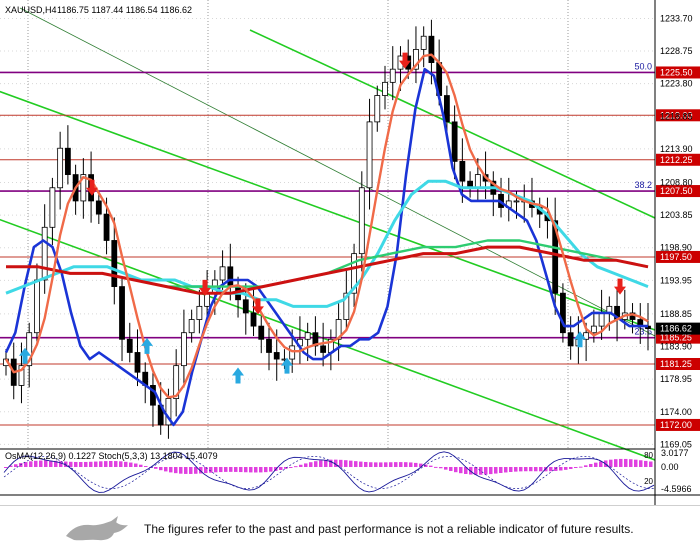 This screenshot has width=700, height=553. Describe the element at coordinates (676, 280) in the screenshot. I see `axis-tick-label: 1193.95` at that location.